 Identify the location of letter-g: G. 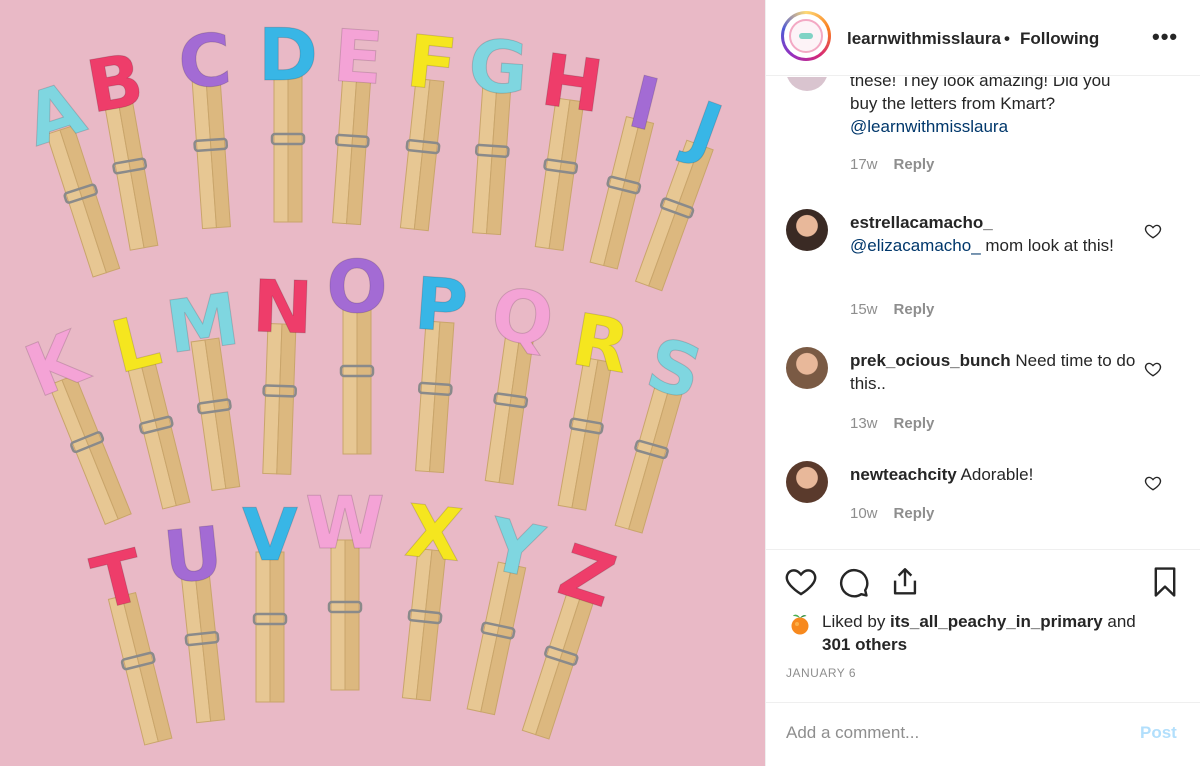
(498, 67).